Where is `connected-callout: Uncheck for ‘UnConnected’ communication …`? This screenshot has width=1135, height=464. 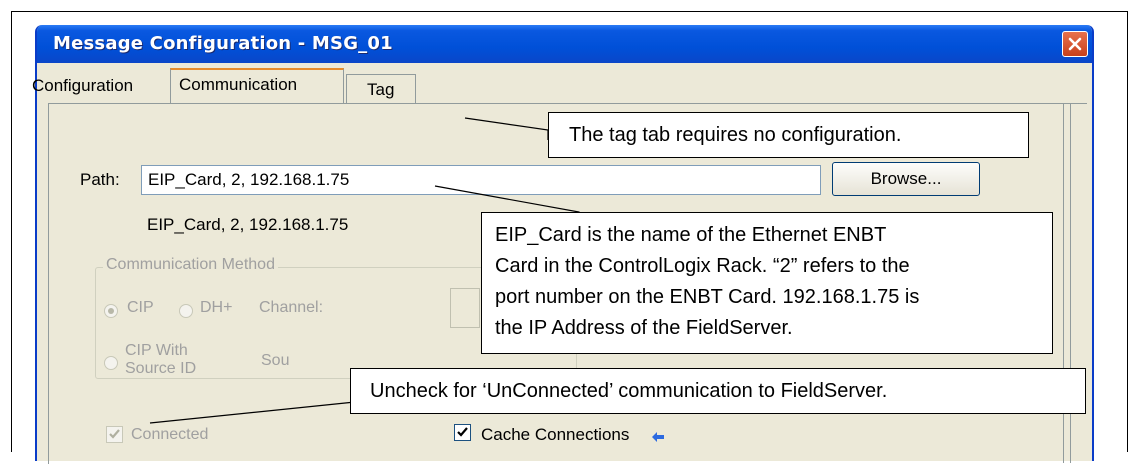
connected-callout: Uncheck for ‘UnConnected’ communication … is located at coordinates (718, 391).